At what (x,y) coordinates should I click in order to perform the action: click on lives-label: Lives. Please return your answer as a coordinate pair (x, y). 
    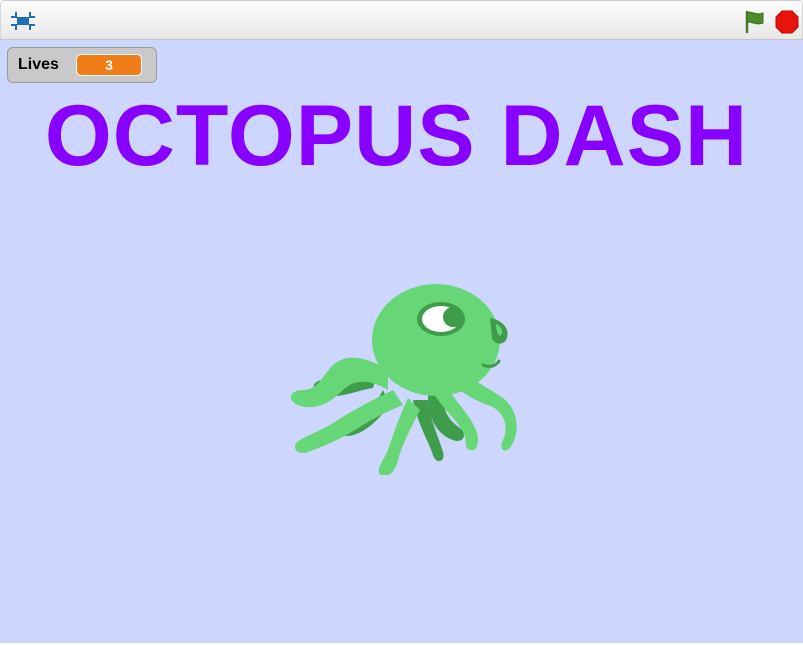
    Looking at the image, I should click on (38, 64).